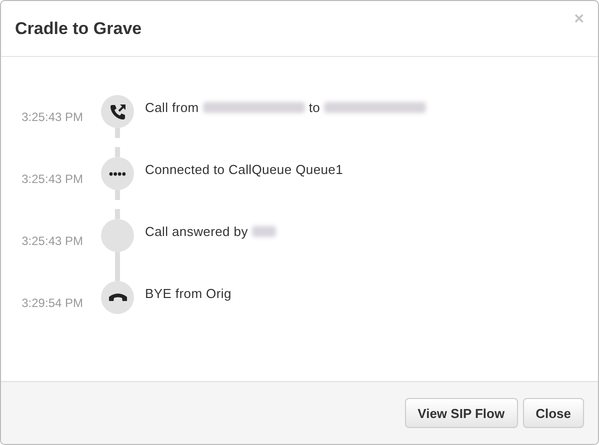 The height and width of the screenshot is (445, 599). What do you see at coordinates (196, 231) in the screenshot?
I see `event-text: Call answered by` at bounding box center [196, 231].